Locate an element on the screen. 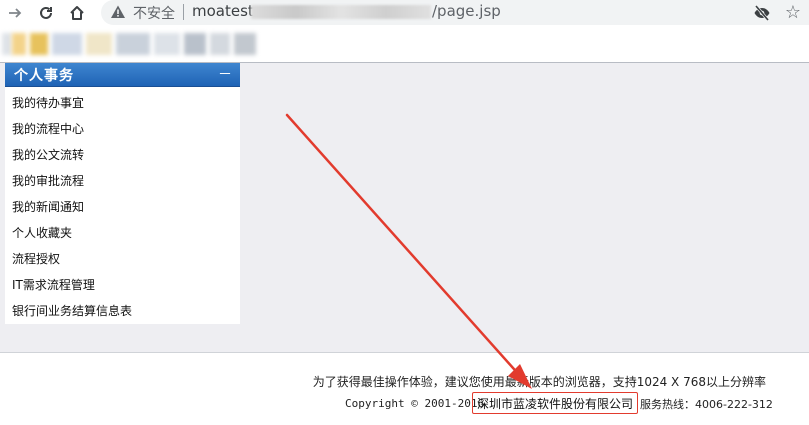 This screenshot has width=809, height=425. home-icon is located at coordinates (77, 13).